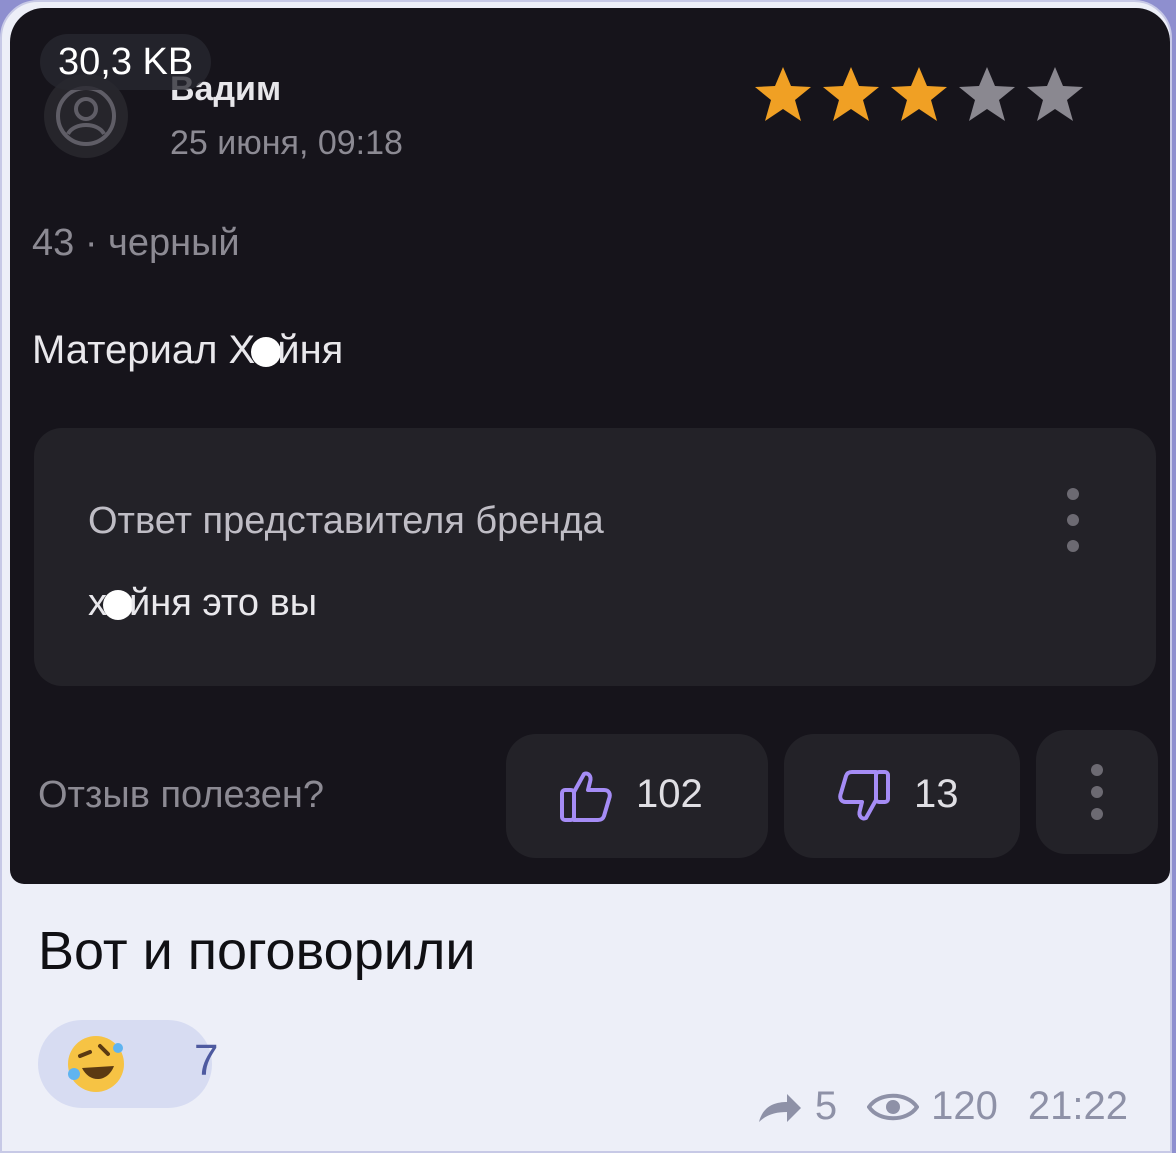 The height and width of the screenshot is (1153, 1176). What do you see at coordinates (144, 350) in the screenshot?
I see `review-text-start: Материал Х` at bounding box center [144, 350].